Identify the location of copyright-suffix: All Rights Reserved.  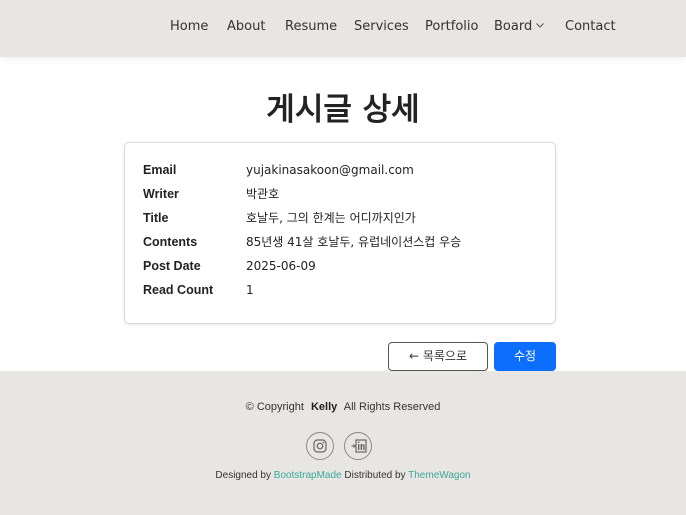
(392, 407).